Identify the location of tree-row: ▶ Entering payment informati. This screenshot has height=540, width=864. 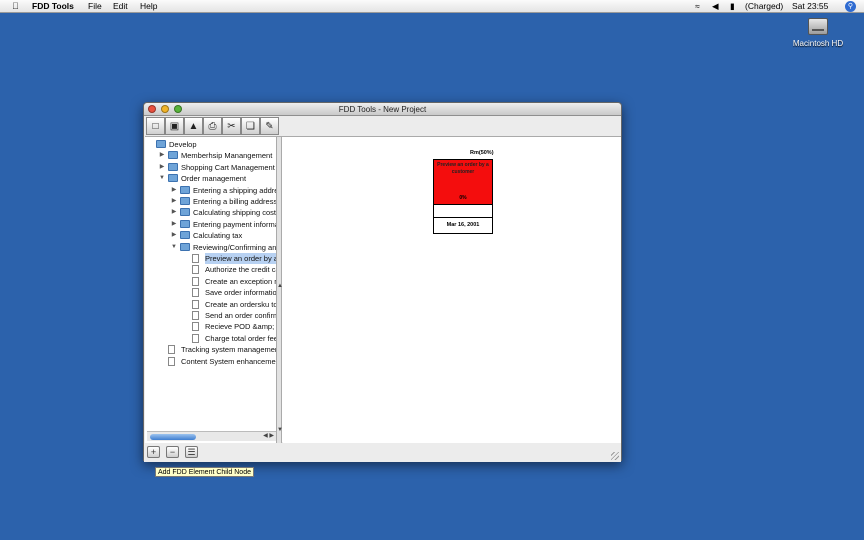
(210, 224).